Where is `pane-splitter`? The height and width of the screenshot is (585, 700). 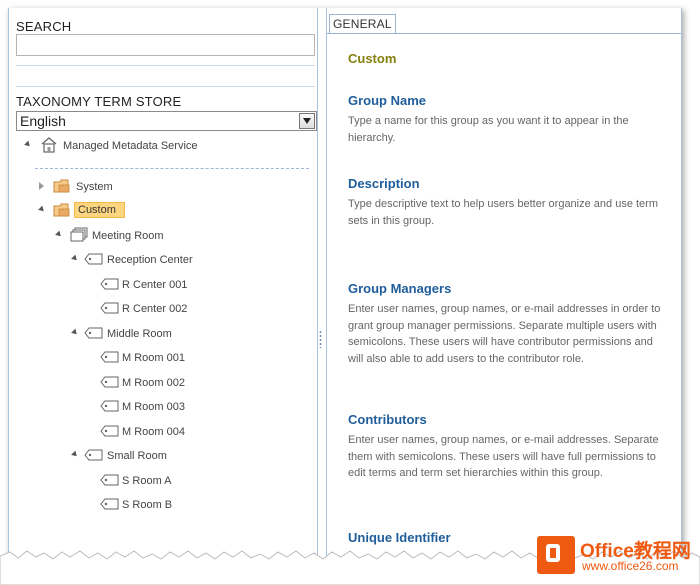
pane-splitter is located at coordinates (322, 288).